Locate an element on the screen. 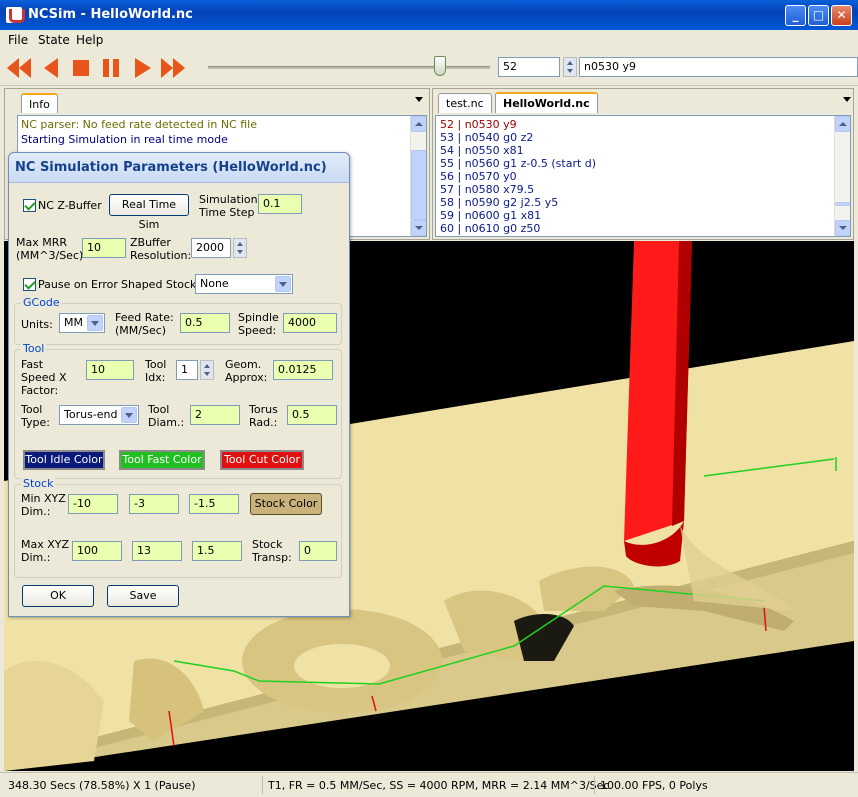  code-line: 55 | n0560 g1 z-0.5 (start d) is located at coordinates (643, 163).